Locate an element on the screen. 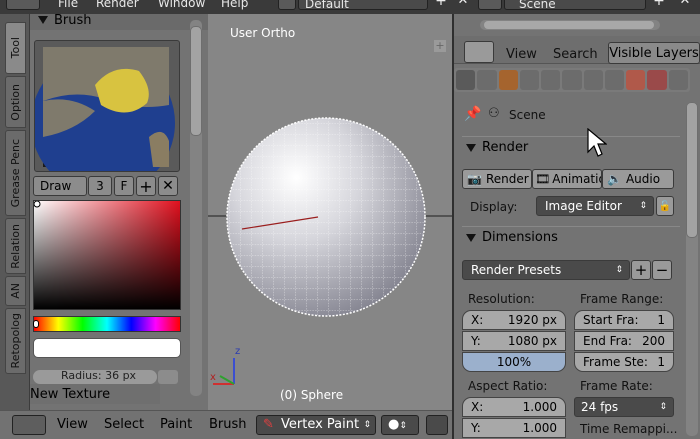 This screenshot has width=700, height=439. pin-icon: 📌 is located at coordinates (472, 114).